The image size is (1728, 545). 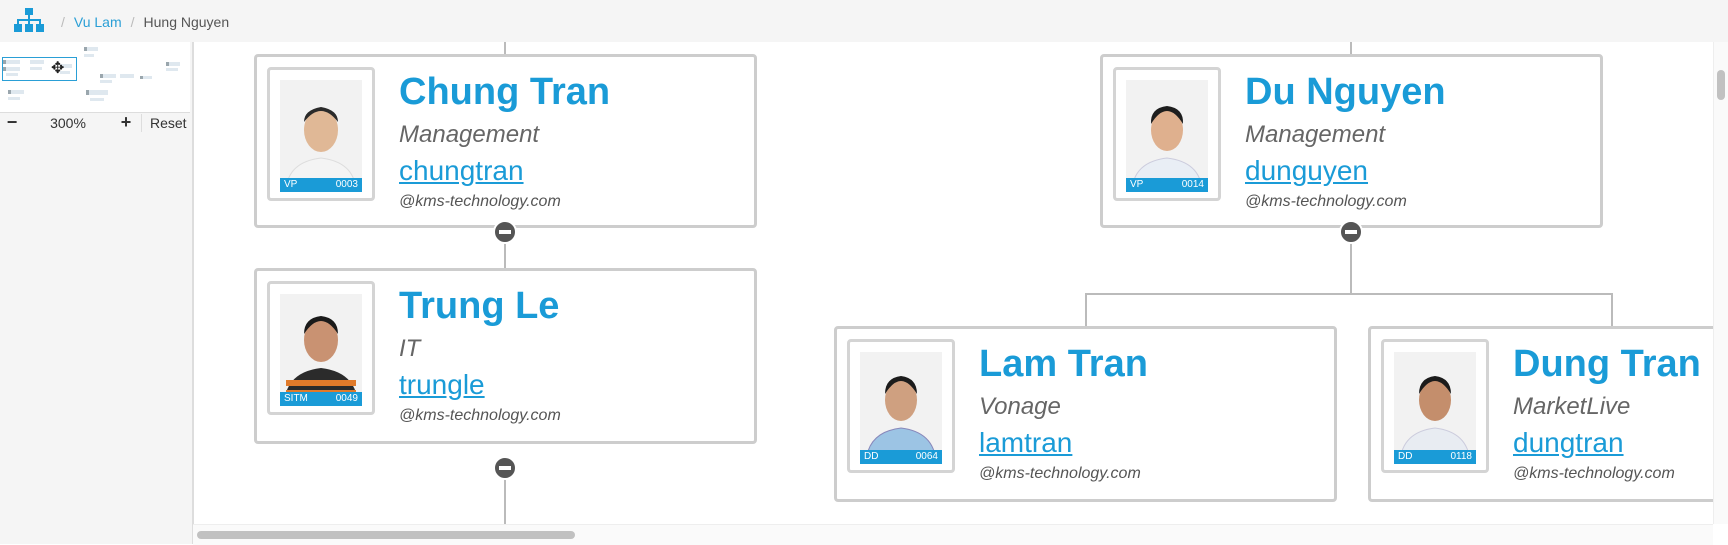 I want to click on plus-icon: +, so click(x=126, y=122).